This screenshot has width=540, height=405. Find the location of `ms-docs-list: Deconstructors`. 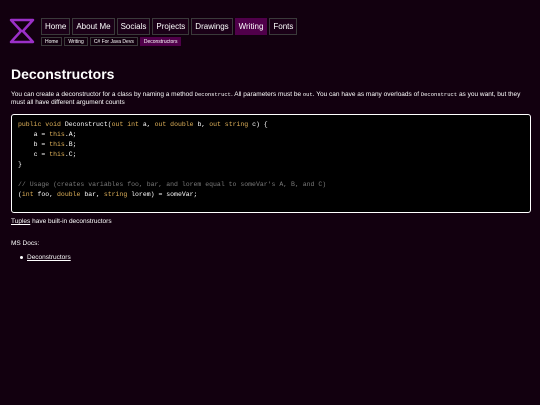

ms-docs-list: Deconstructors is located at coordinates (45, 257).